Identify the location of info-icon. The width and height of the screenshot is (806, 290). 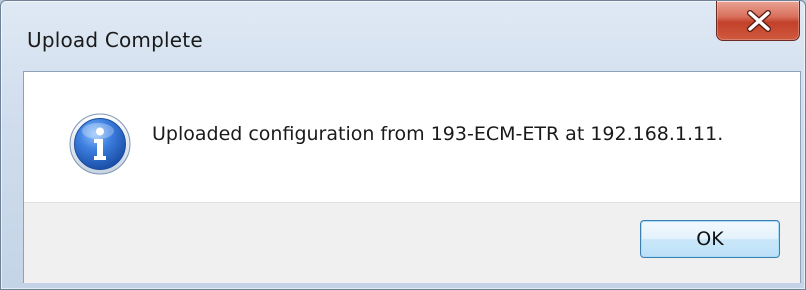
(100, 144).